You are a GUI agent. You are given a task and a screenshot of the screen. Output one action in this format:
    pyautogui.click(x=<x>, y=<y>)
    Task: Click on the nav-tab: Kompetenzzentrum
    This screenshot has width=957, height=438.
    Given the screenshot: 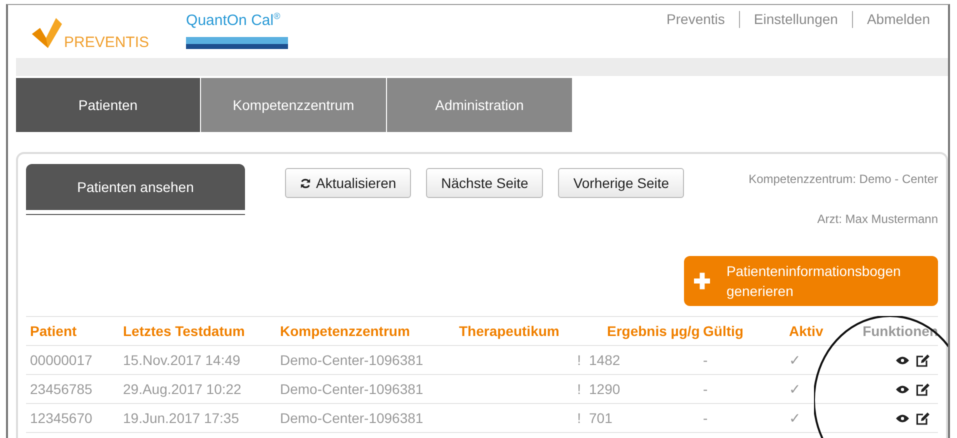 What is the action you would take?
    pyautogui.click(x=293, y=105)
    